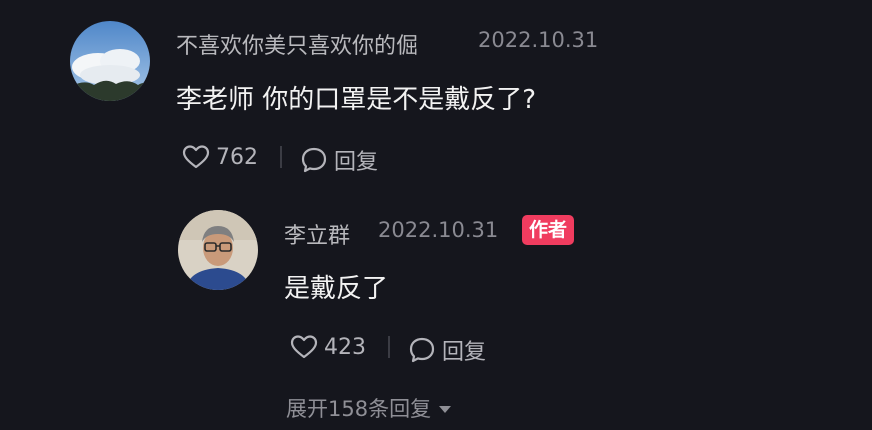  I want to click on comment-reply-button: 回复, so click(339, 160).